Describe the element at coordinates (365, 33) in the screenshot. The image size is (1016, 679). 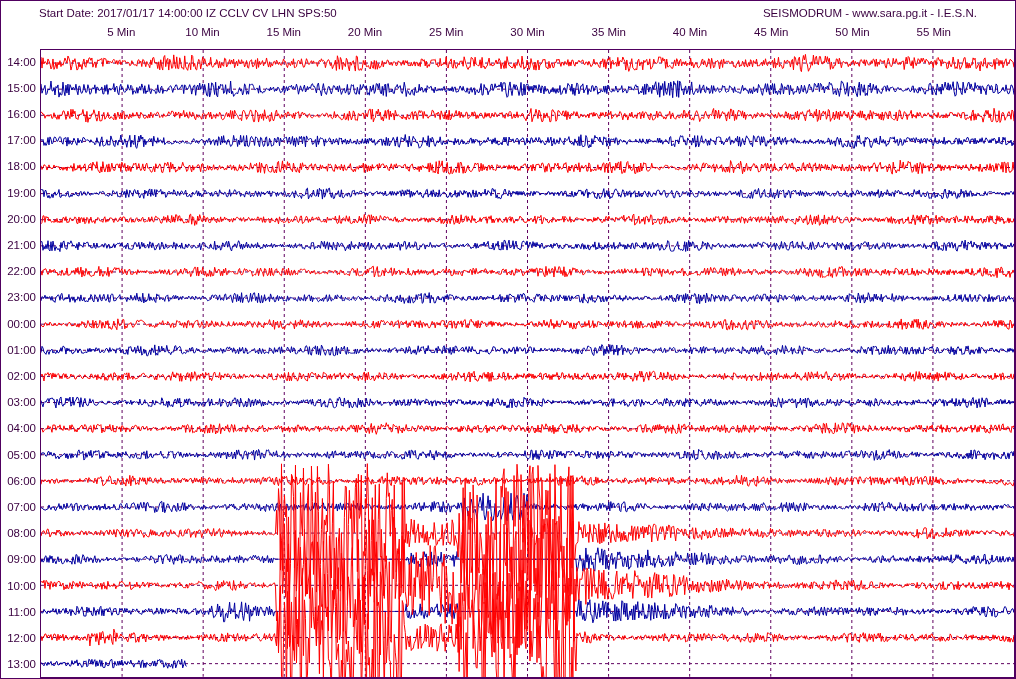
I see `minute-label: 20 Min` at that location.